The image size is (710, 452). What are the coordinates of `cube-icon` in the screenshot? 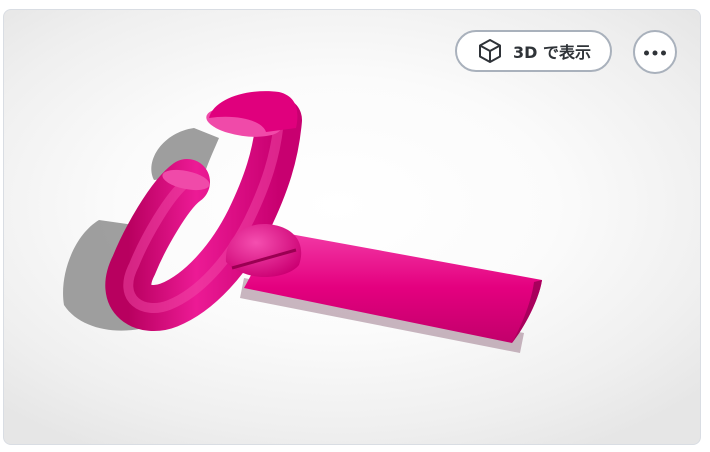 It's located at (490, 51).